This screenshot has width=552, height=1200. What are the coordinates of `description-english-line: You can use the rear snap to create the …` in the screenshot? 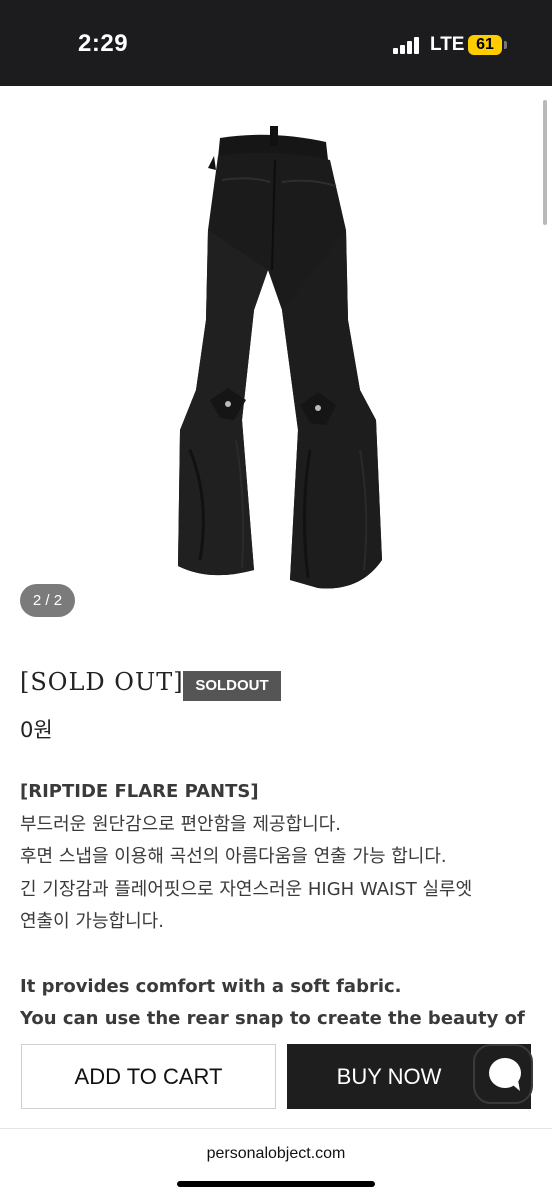 It's located at (272, 1018).